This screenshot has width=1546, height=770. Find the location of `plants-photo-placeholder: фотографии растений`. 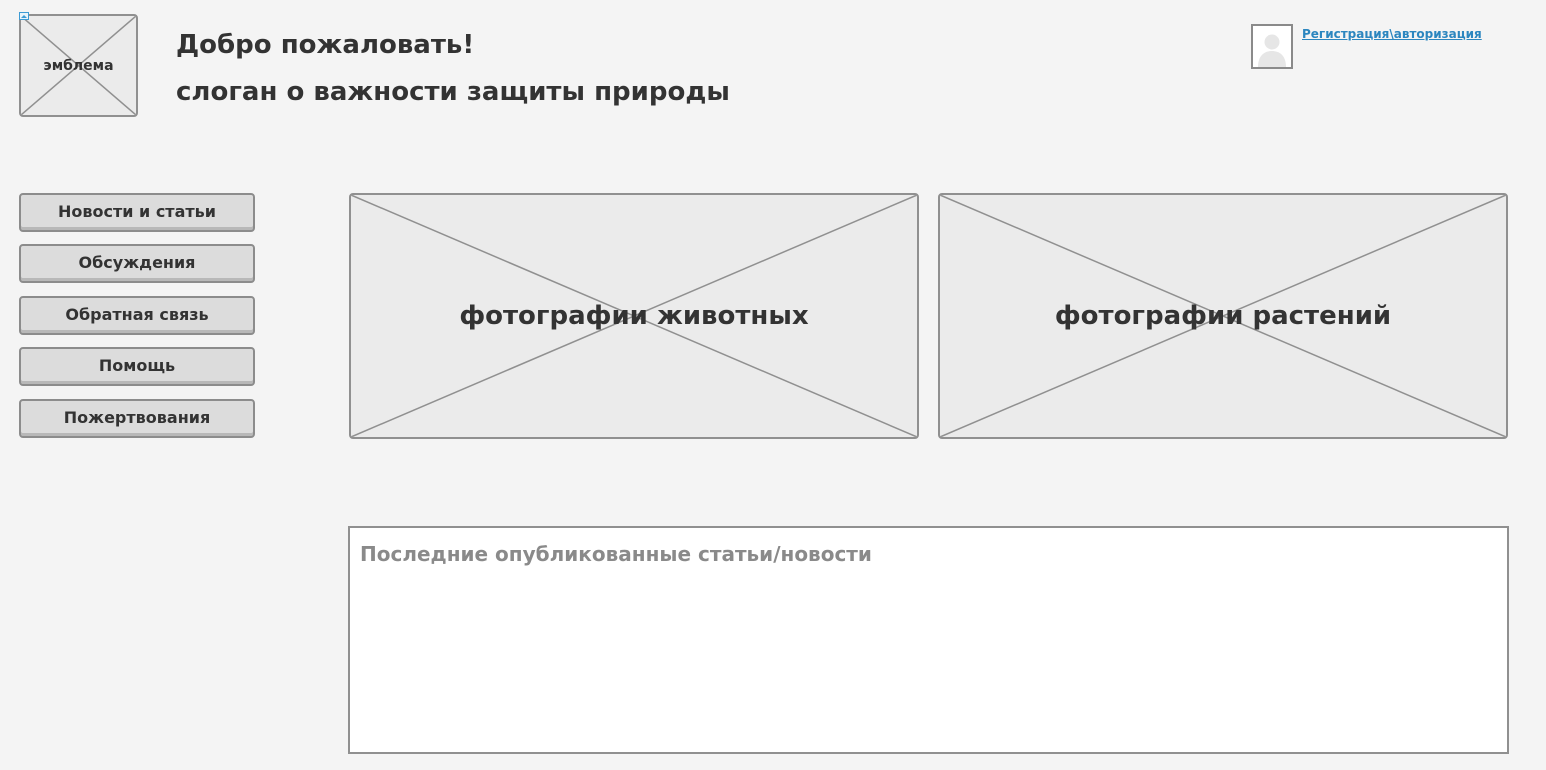

plants-photo-placeholder: фотографии растений is located at coordinates (1223, 316).